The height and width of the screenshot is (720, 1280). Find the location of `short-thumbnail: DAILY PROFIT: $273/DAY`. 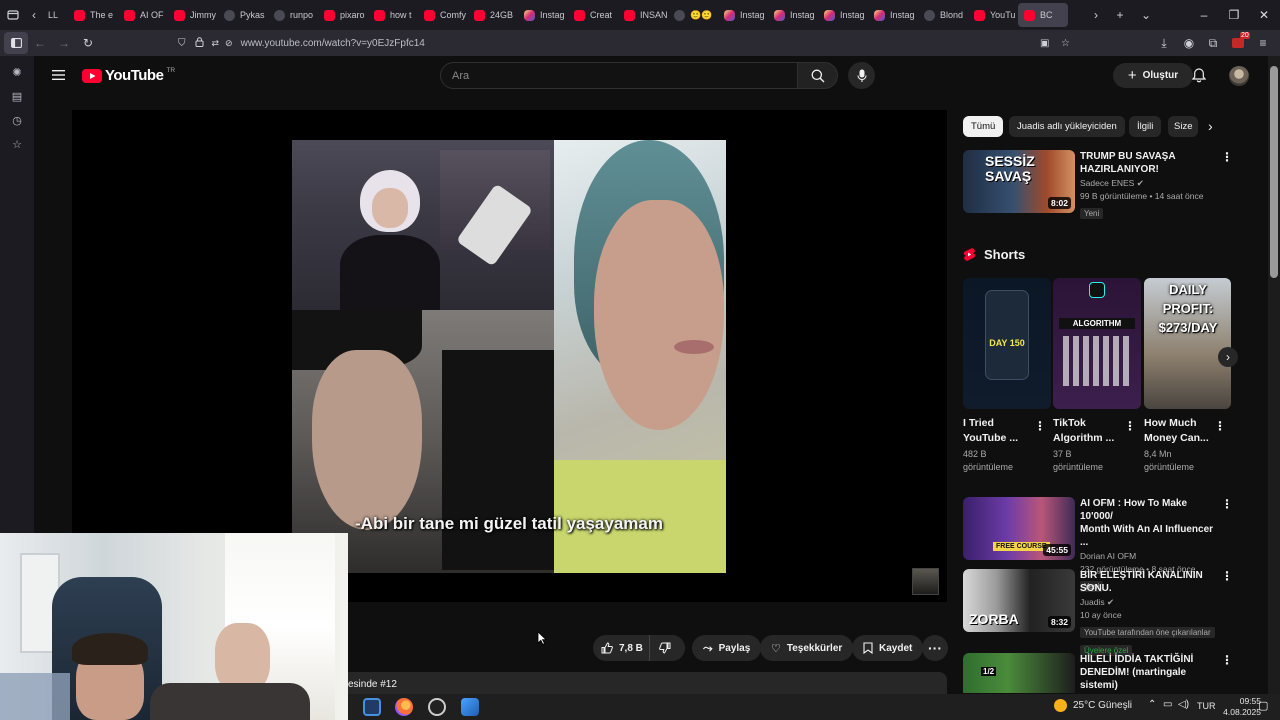

short-thumbnail: DAILY PROFIT: $273/DAY is located at coordinates (1187, 343).